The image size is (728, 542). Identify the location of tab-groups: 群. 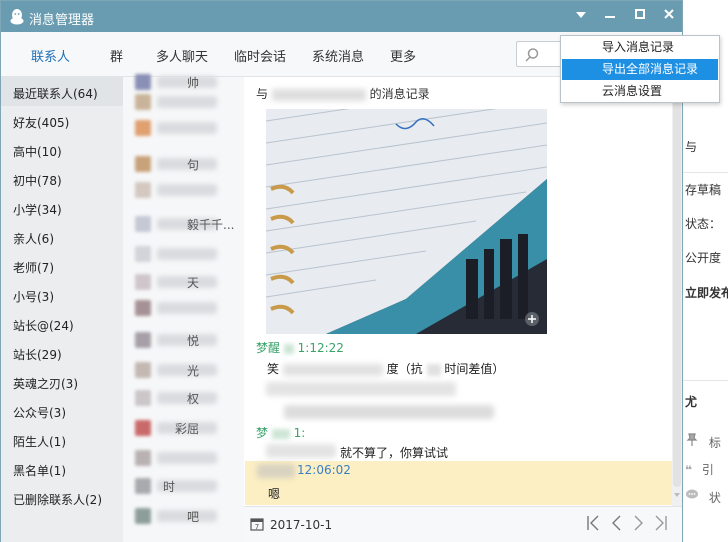
(116, 55).